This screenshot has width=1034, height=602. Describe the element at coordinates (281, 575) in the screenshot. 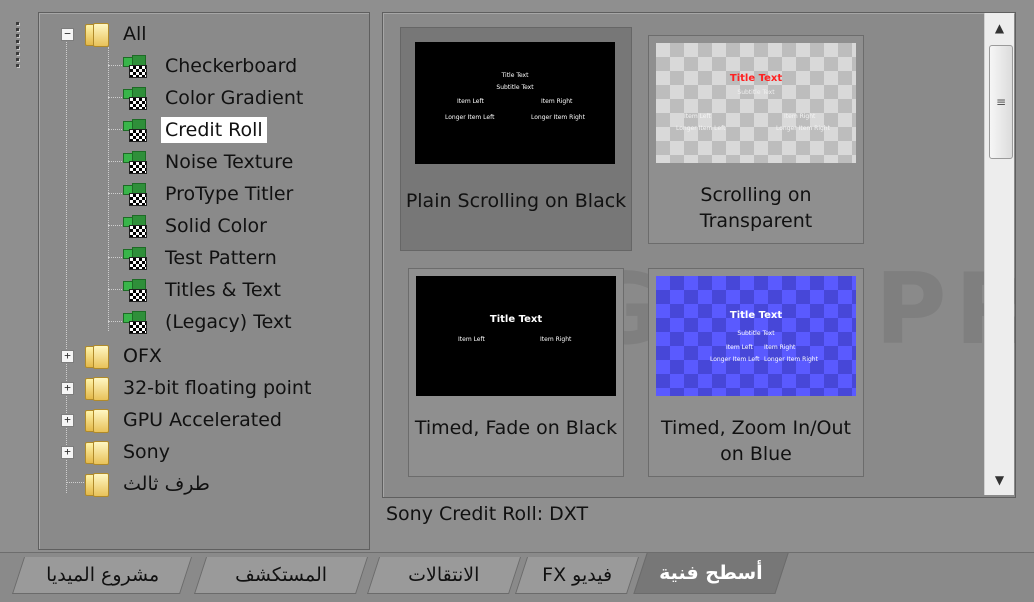

I see `tab-explorer: المستكشف` at that location.